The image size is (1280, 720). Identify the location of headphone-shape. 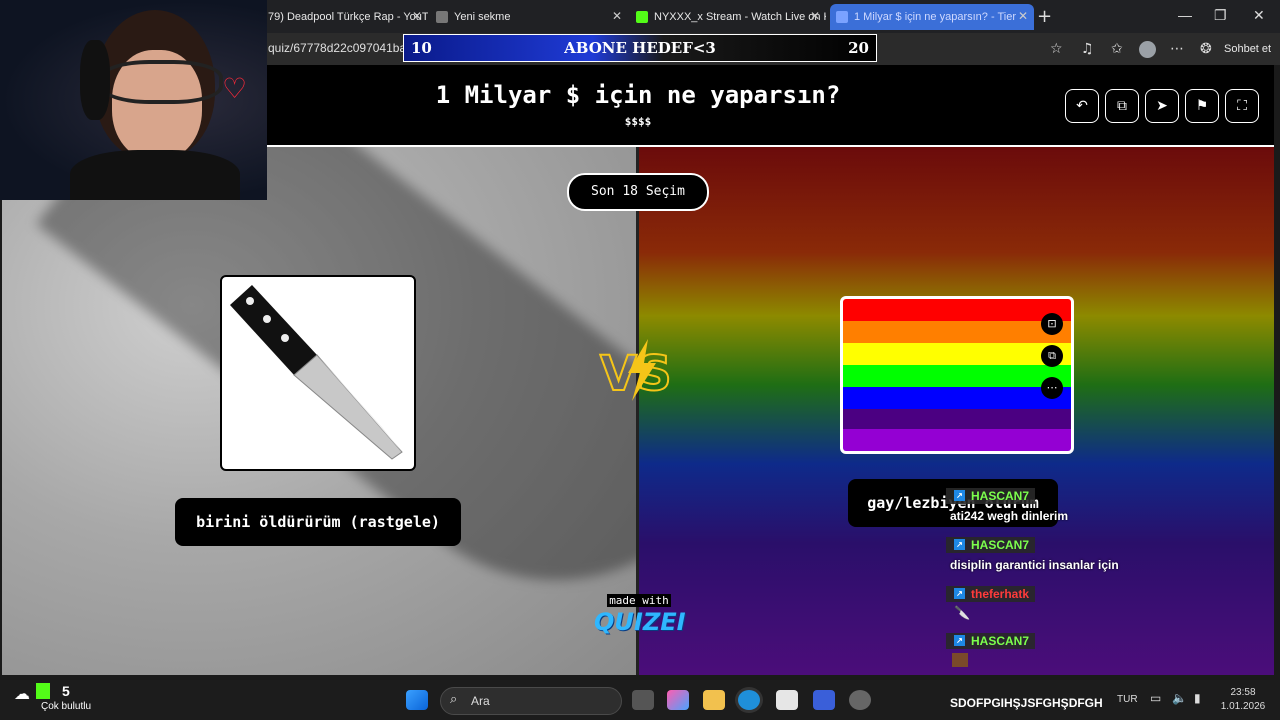
(95, 80).